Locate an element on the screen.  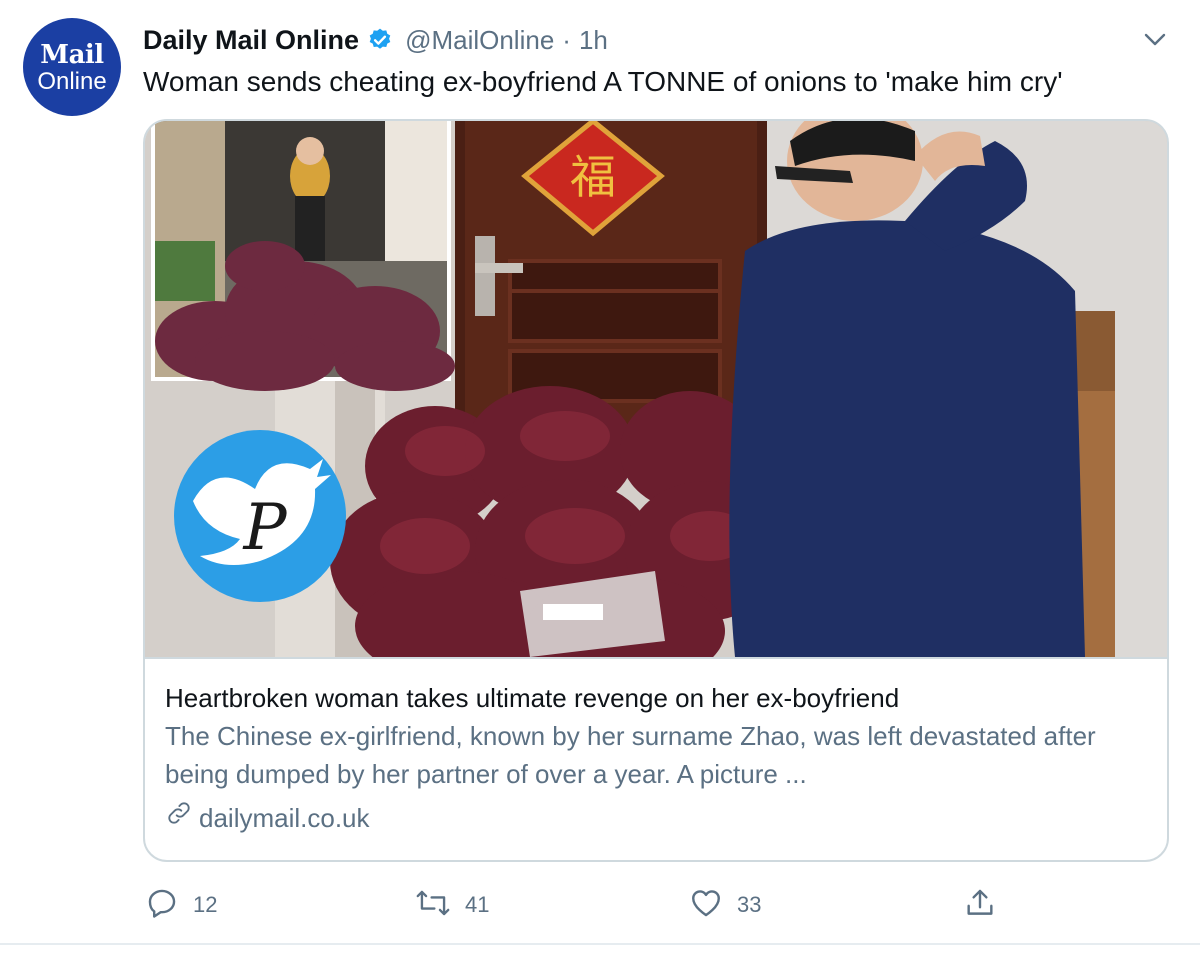
like-count: 33 is located at coordinates (749, 904).